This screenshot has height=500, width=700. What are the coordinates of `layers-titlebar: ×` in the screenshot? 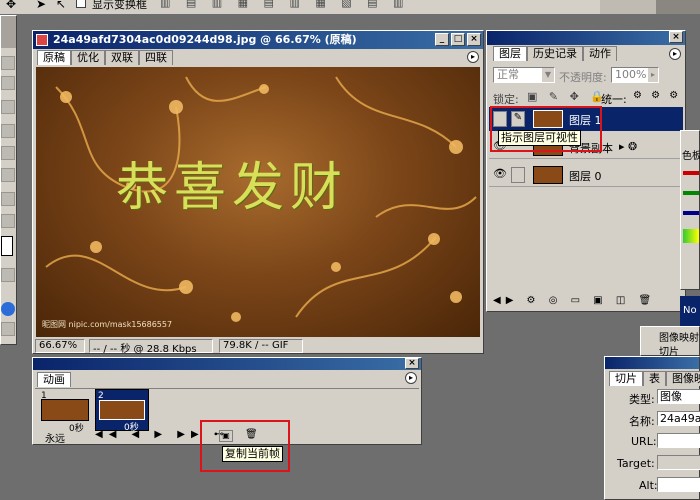 It's located at (586, 38).